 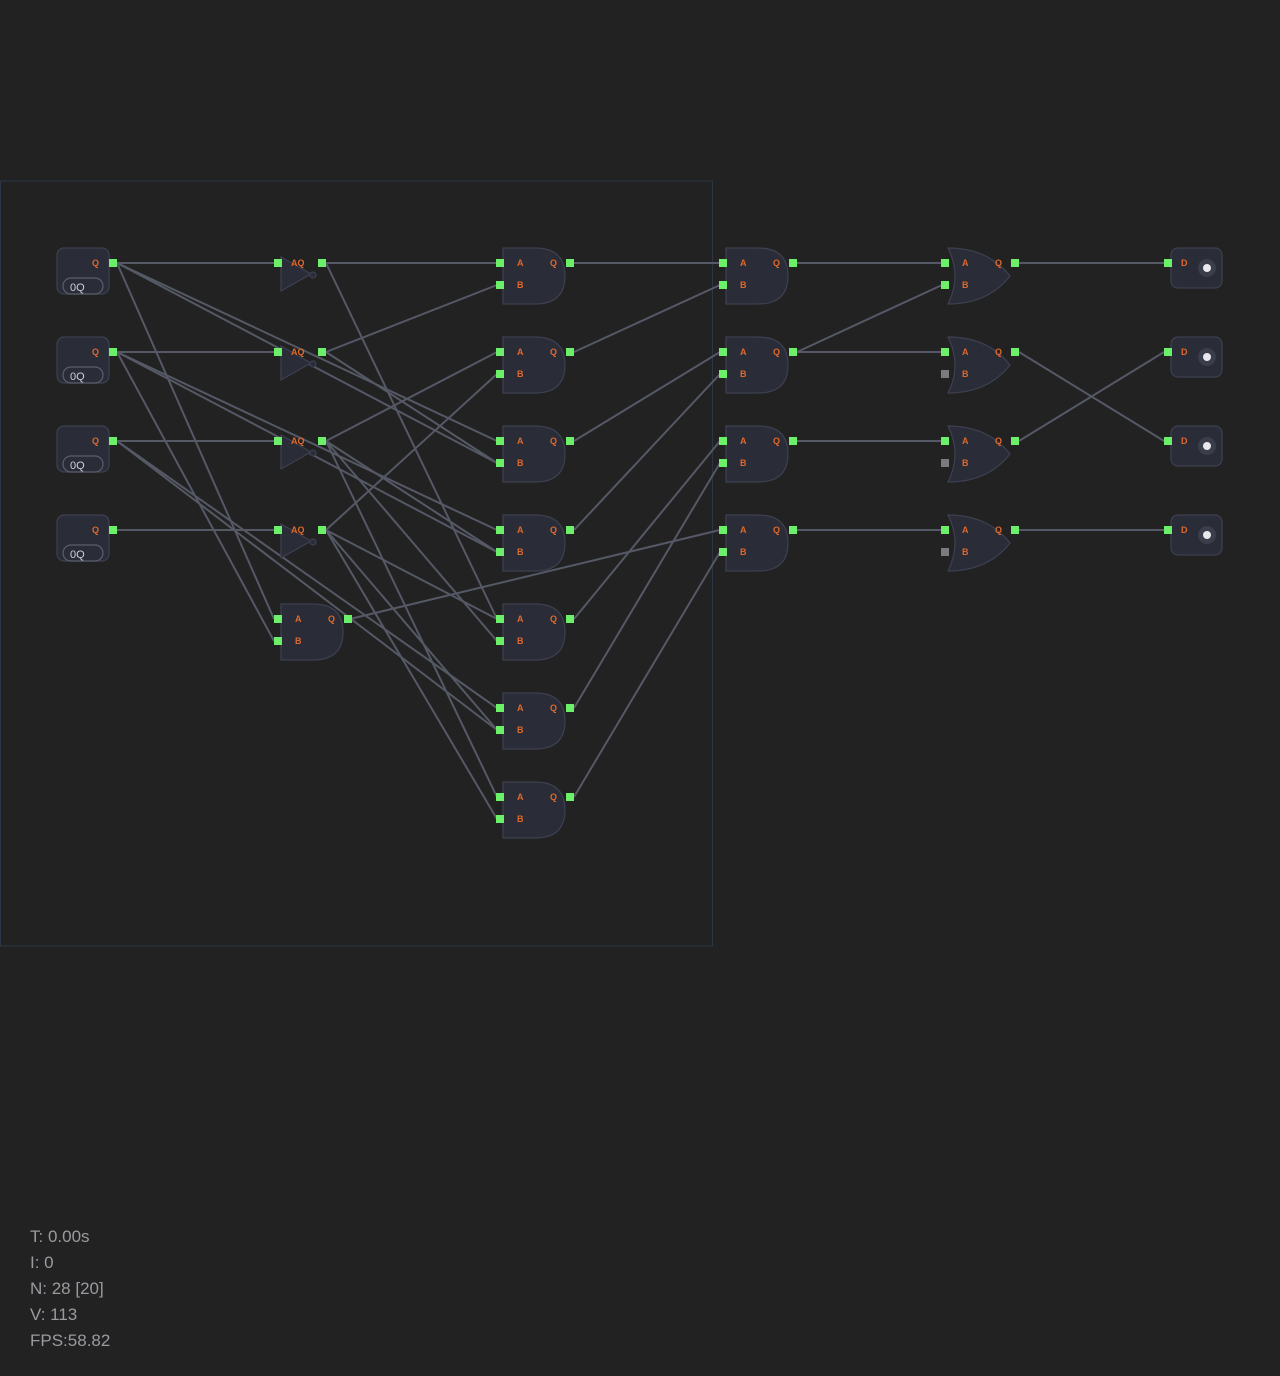 I want to click on or-b-label: B, so click(x=965, y=552).